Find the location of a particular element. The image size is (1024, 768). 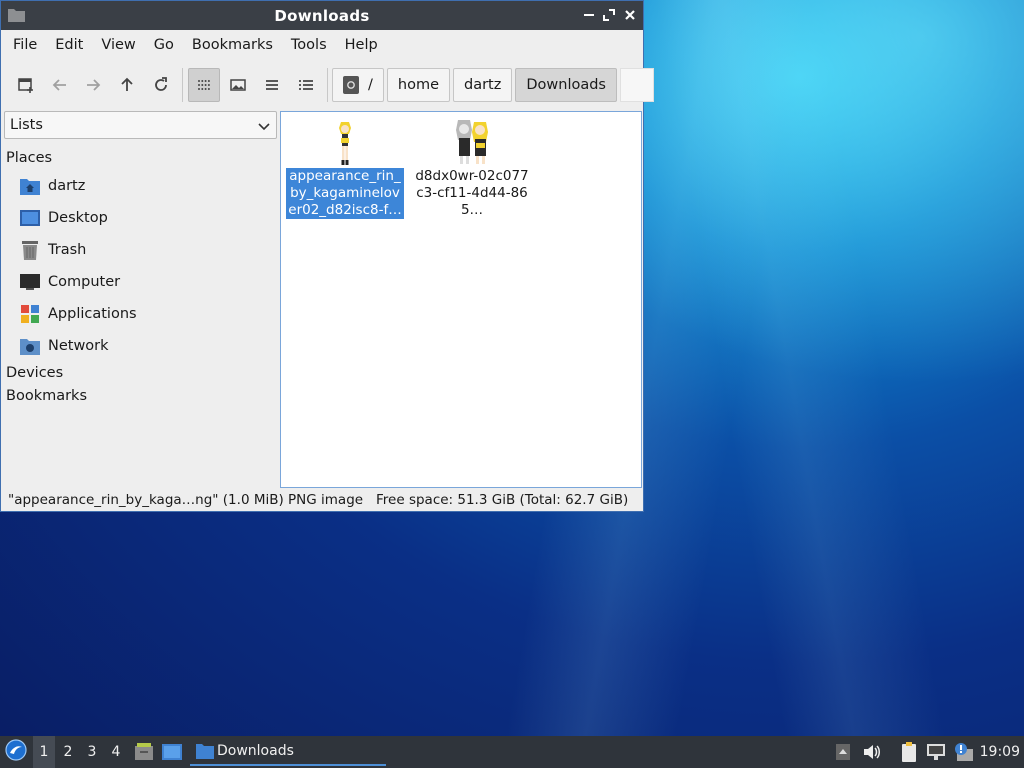

close-icon is located at coordinates (630, 15).